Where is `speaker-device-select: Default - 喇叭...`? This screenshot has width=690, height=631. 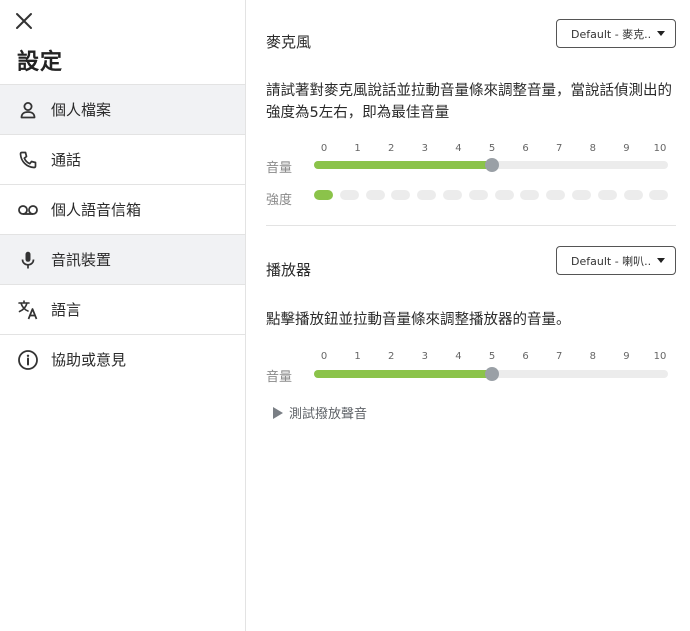 speaker-device-select: Default - 喇叭... is located at coordinates (616, 260).